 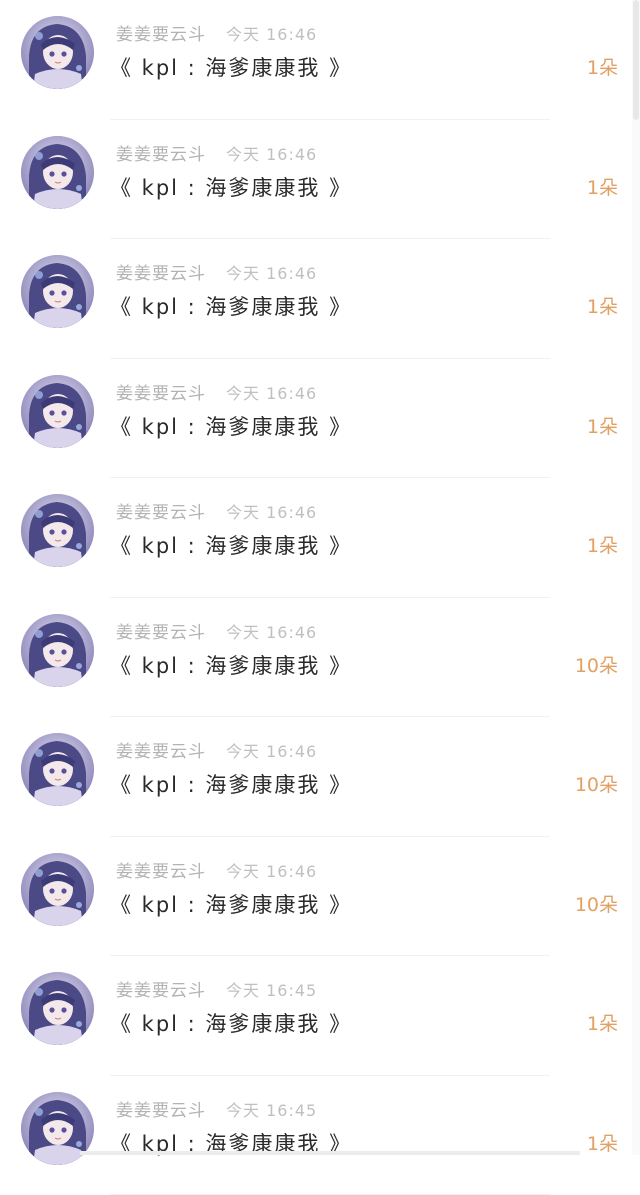 What do you see at coordinates (636, 60) in the screenshot?
I see `scrollbar-thumb` at bounding box center [636, 60].